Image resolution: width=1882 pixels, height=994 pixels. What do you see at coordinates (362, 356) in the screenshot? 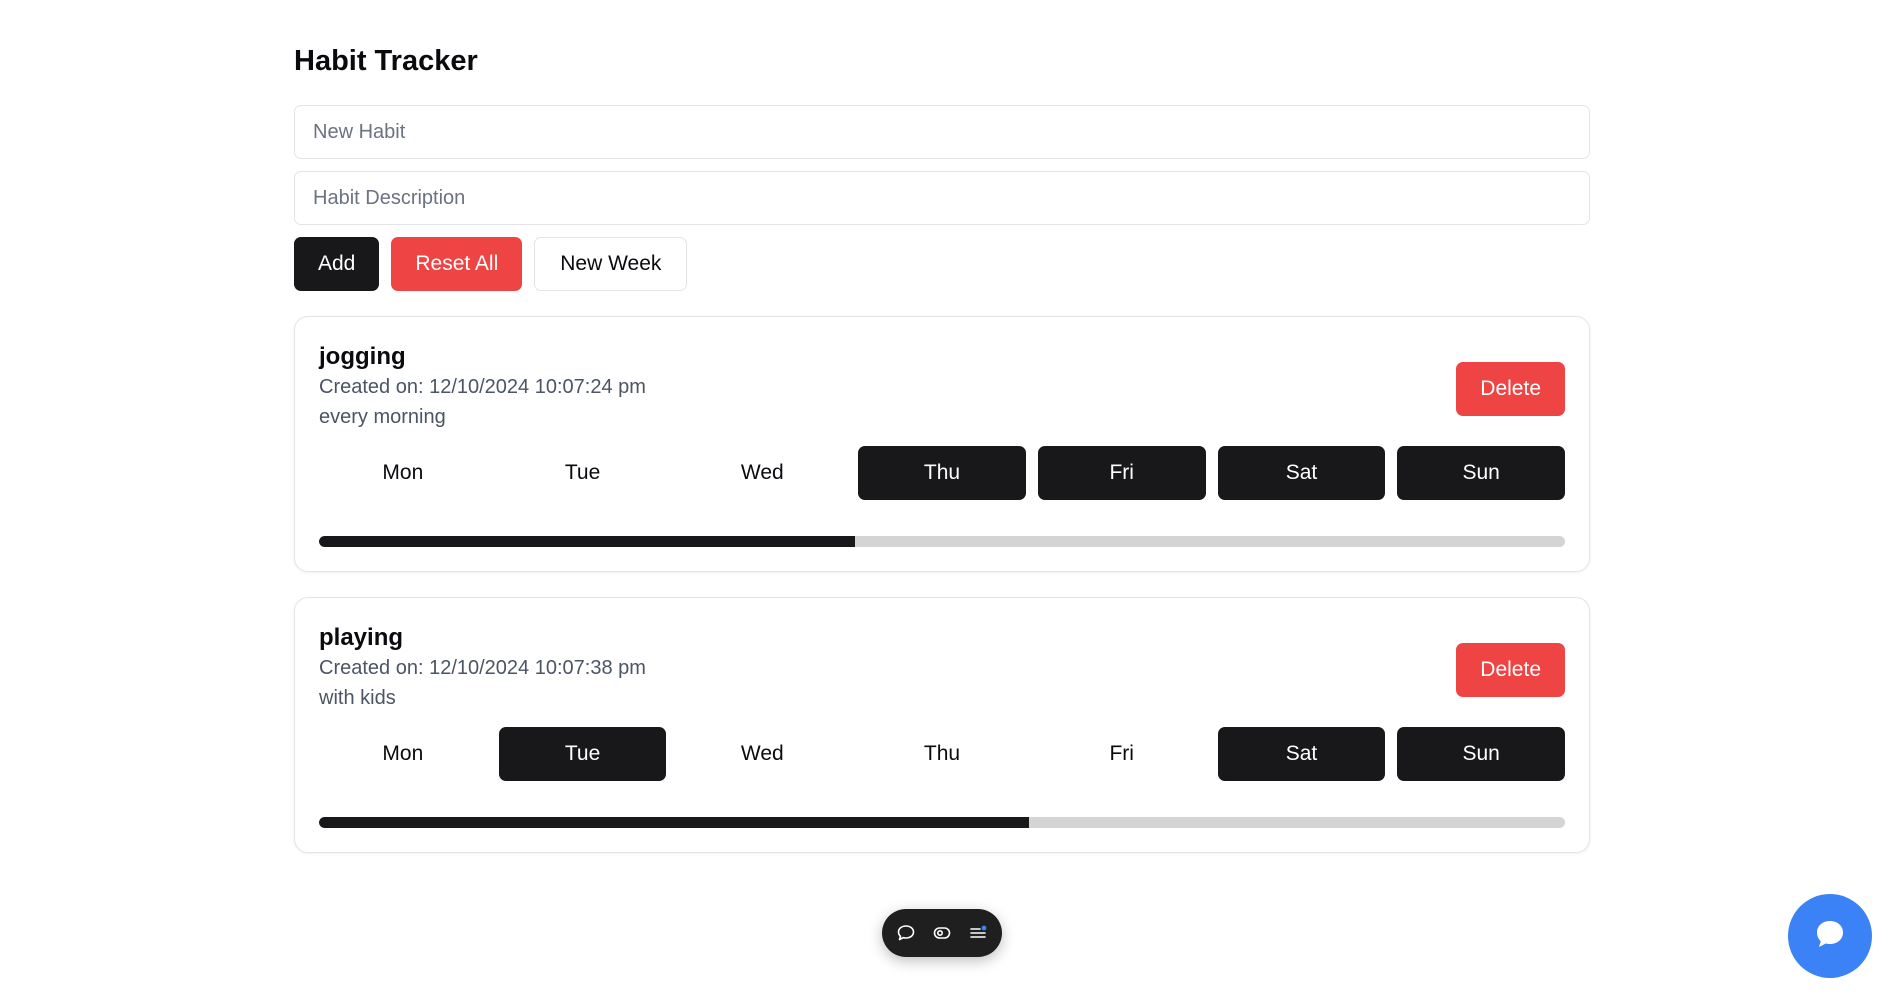
I see `habit-name: jogging` at bounding box center [362, 356].